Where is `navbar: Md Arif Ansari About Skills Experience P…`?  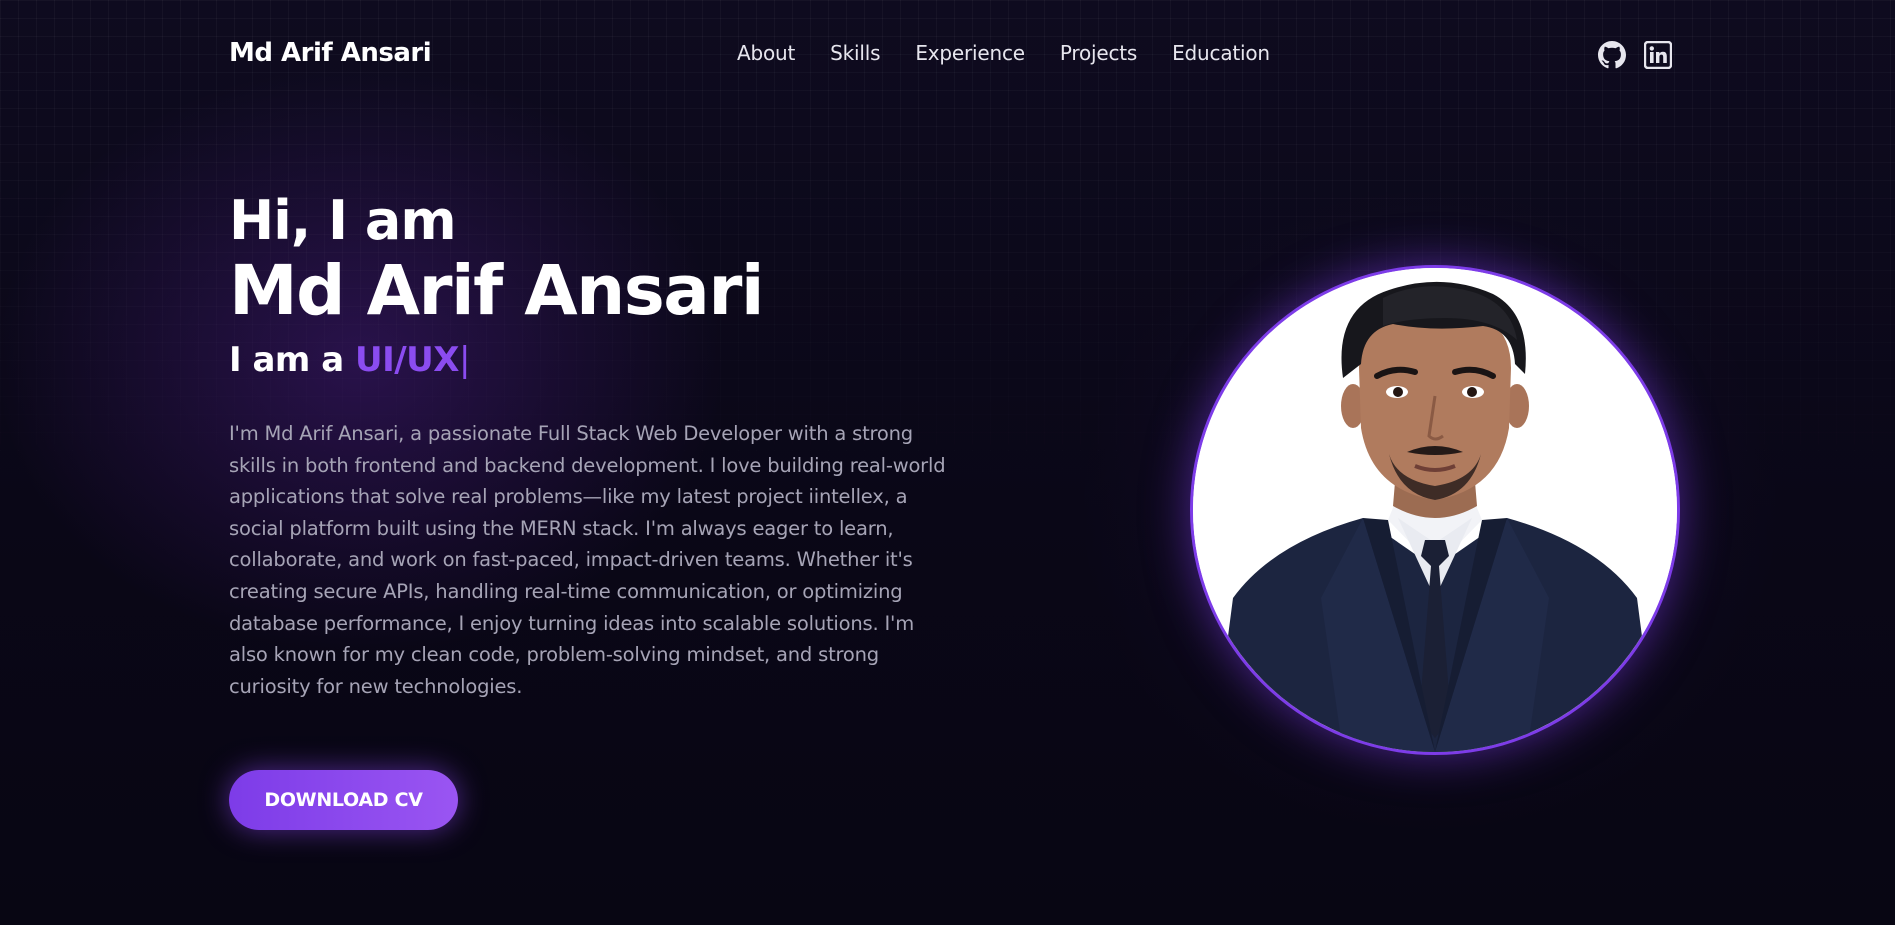
navbar: Md Arif Ansari About Skills Experience P… is located at coordinates (947, 55).